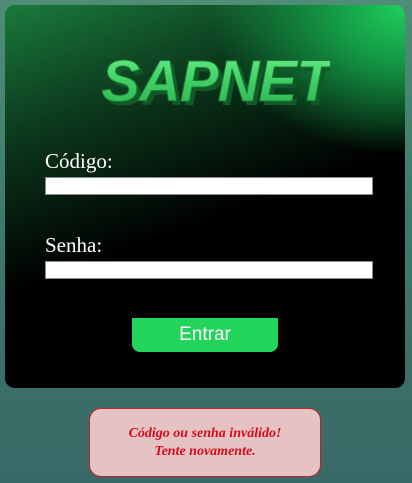  I want to click on code-label: Código:, so click(79, 161).